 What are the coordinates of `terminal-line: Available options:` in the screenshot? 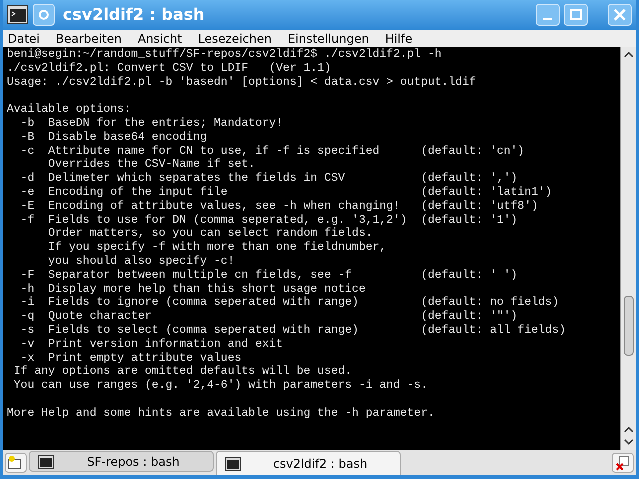 It's located at (69, 110).